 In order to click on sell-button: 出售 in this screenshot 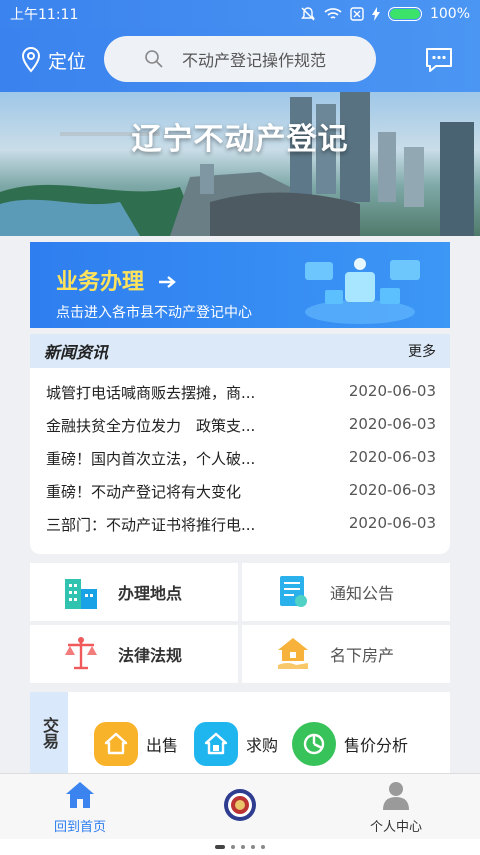, I will do `click(136, 744)`.